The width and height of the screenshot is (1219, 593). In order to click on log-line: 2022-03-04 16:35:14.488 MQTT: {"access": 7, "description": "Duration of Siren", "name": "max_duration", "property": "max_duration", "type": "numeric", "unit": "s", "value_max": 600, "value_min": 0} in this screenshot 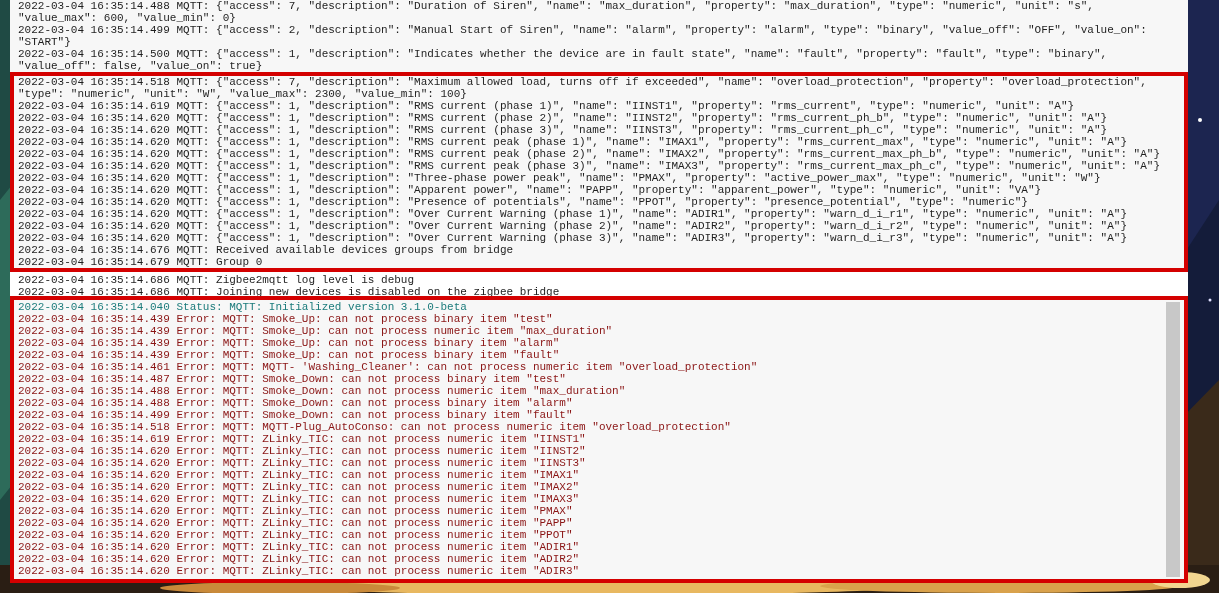, I will do `click(556, 12)`.